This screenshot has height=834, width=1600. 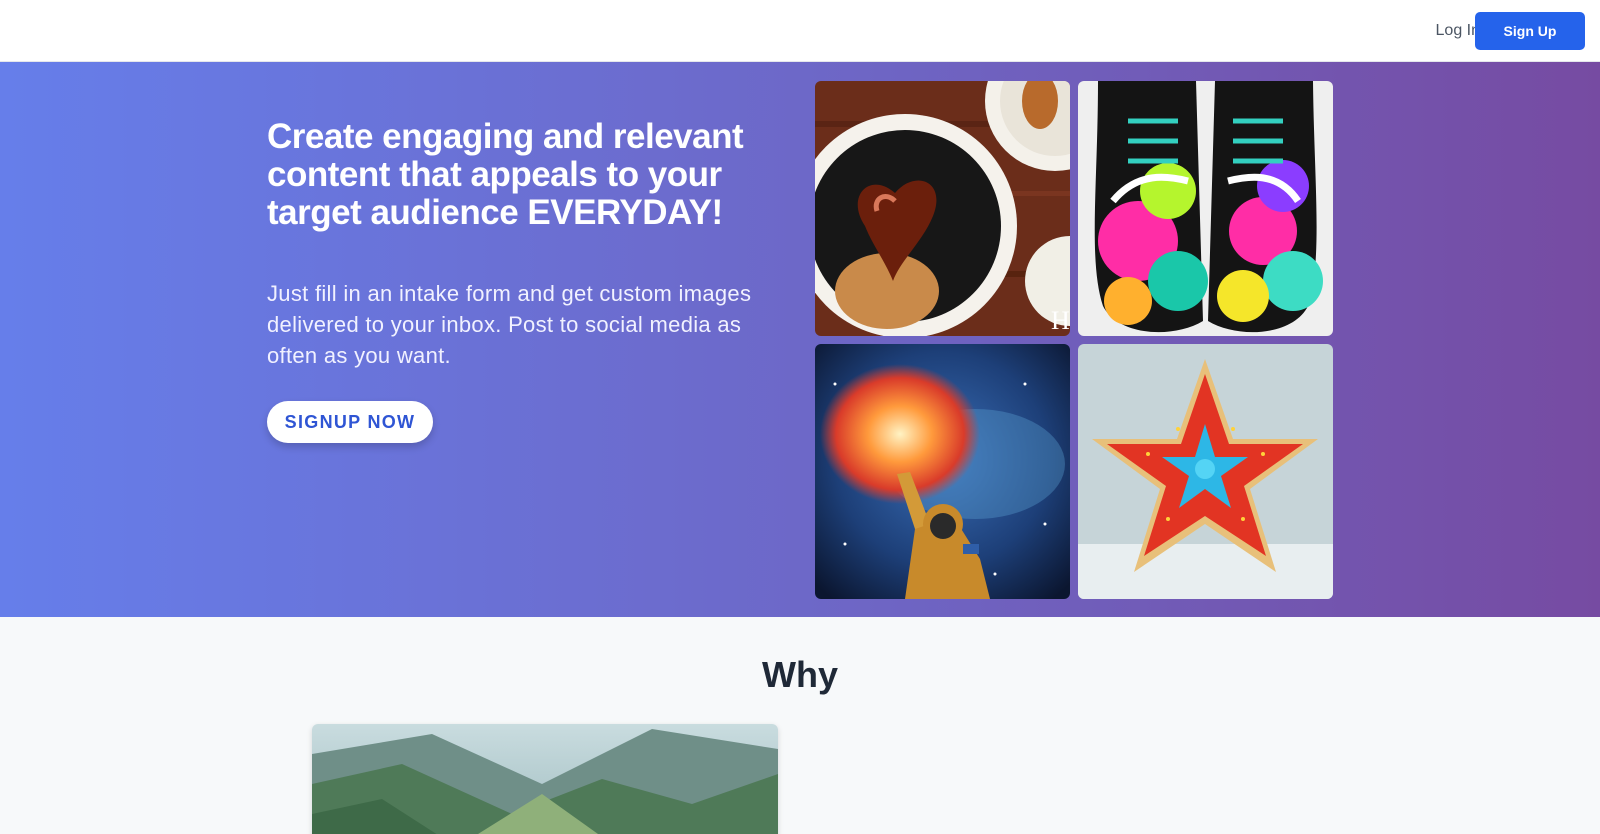 What do you see at coordinates (545, 779) in the screenshot?
I see `mountain-valley-image` at bounding box center [545, 779].